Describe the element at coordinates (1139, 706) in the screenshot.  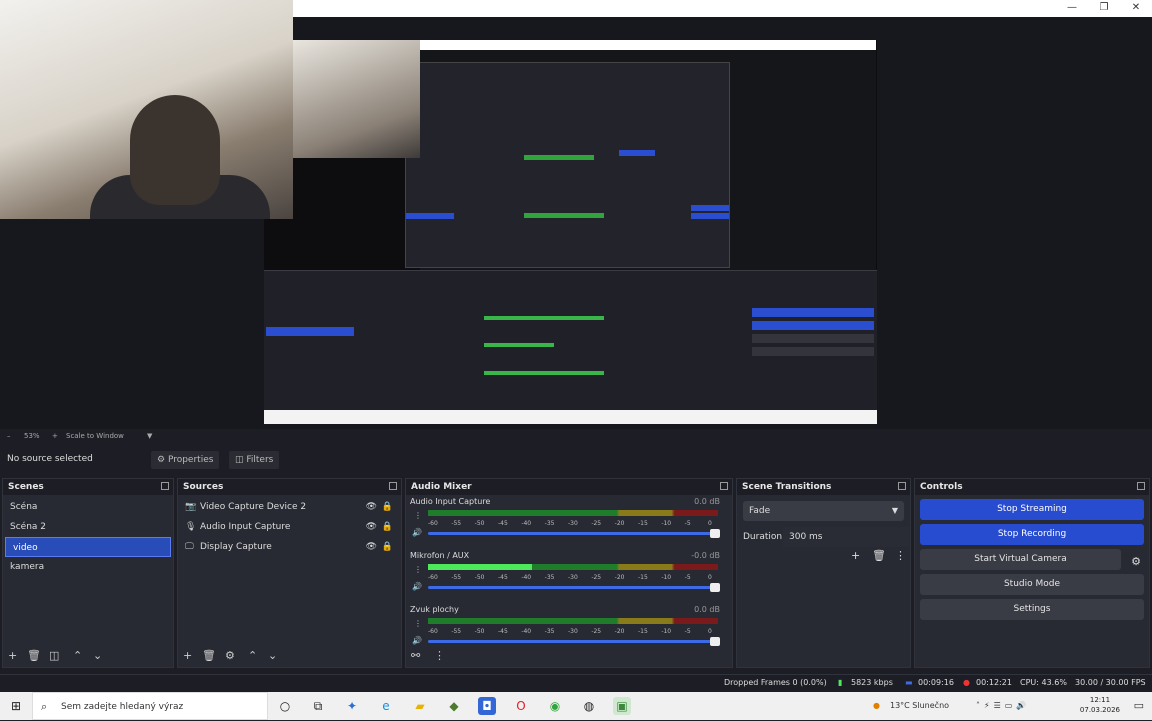
I see `notification-icon: ▭` at that location.